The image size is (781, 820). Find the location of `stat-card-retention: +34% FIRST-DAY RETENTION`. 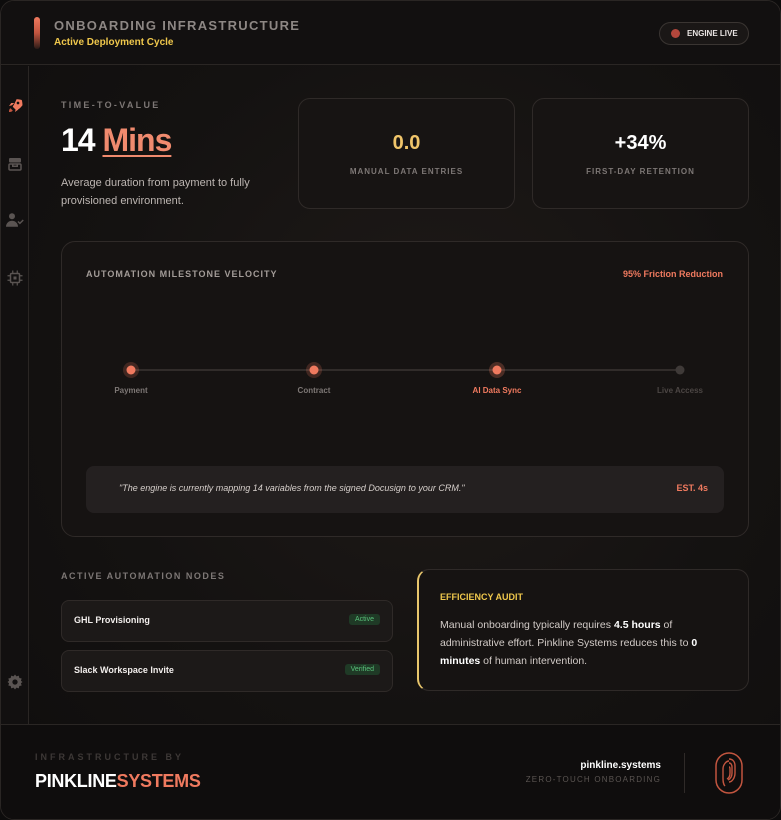

stat-card-retention: +34% FIRST-DAY RETENTION is located at coordinates (640, 153).